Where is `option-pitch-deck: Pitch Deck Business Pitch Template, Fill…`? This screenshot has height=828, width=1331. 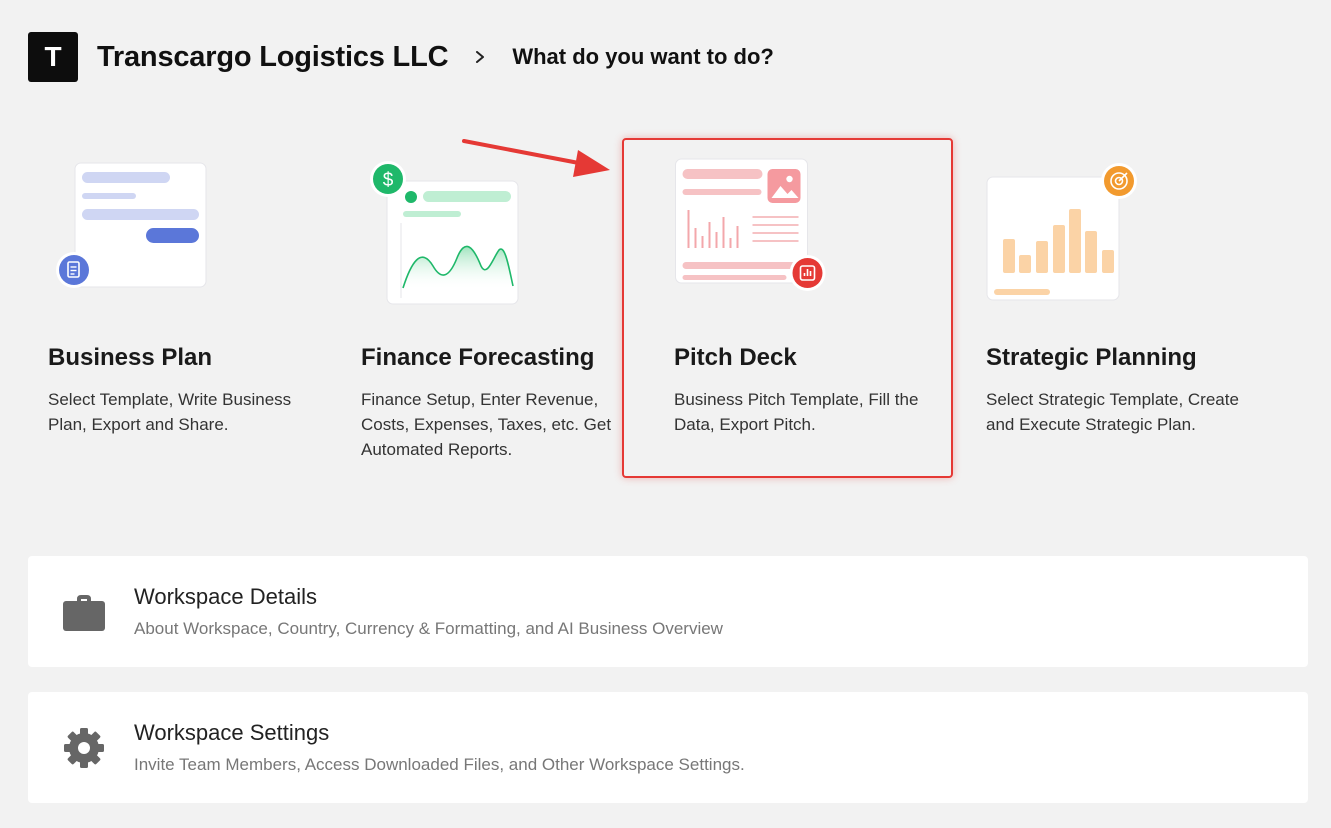
option-pitch-deck: Pitch Deck Business Pitch Template, Fill… is located at coordinates (787, 308).